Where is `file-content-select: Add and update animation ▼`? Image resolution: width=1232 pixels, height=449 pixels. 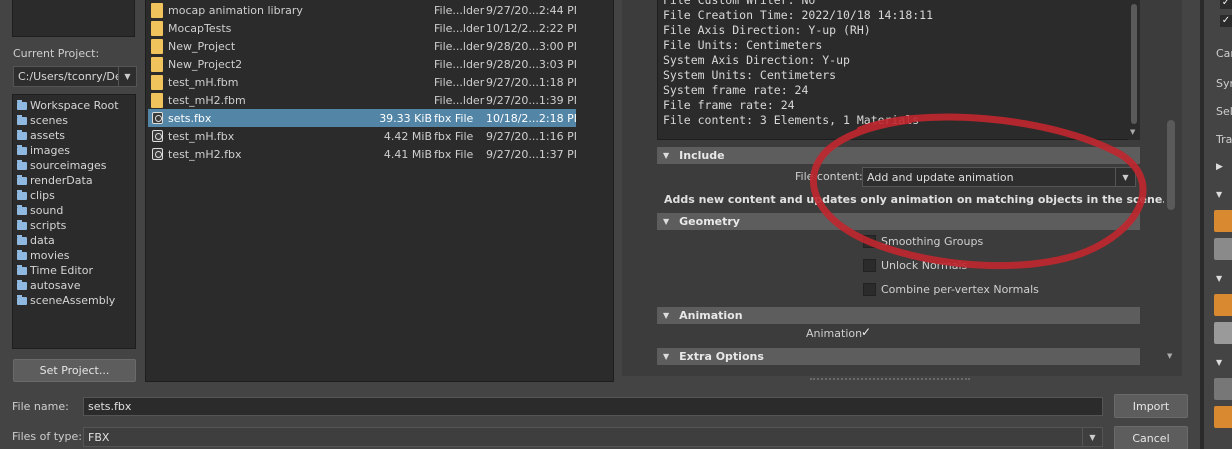 file-content-select: Add and update animation ▼ is located at coordinates (999, 177).